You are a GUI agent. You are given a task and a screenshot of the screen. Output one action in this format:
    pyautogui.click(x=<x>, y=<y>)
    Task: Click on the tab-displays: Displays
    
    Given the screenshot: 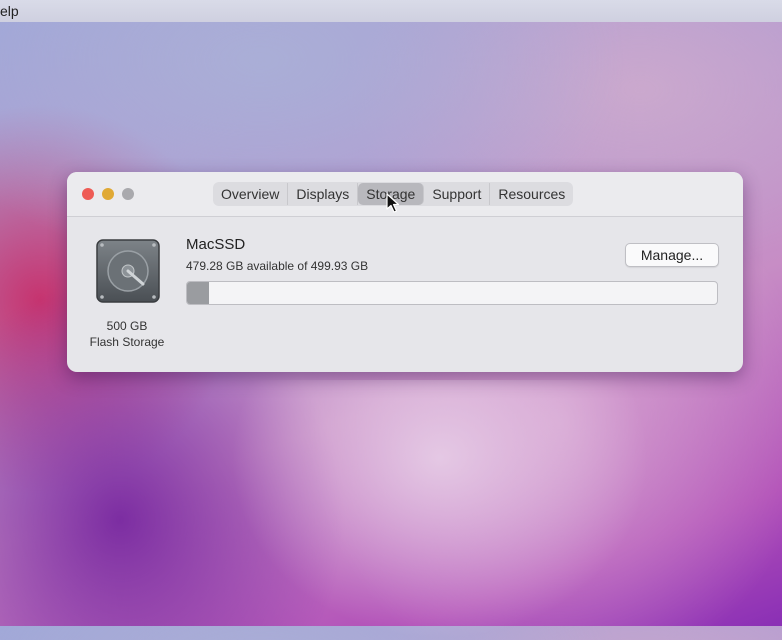 What is the action you would take?
    pyautogui.click(x=323, y=194)
    